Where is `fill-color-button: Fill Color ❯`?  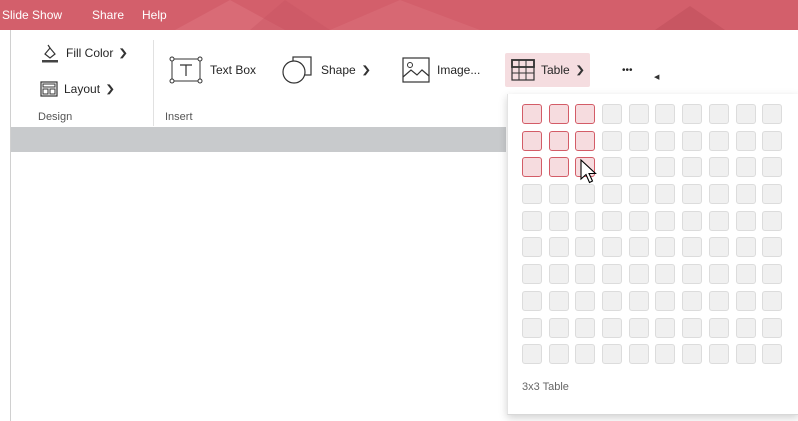
fill-color-button: Fill Color ❯ is located at coordinates (84, 53).